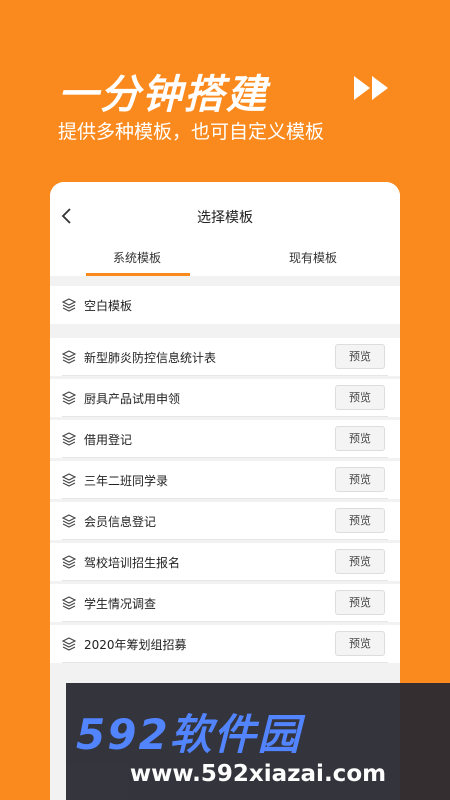 The height and width of the screenshot is (800, 450). Describe the element at coordinates (225, 209) in the screenshot. I see `card-header: 选择模板` at that location.